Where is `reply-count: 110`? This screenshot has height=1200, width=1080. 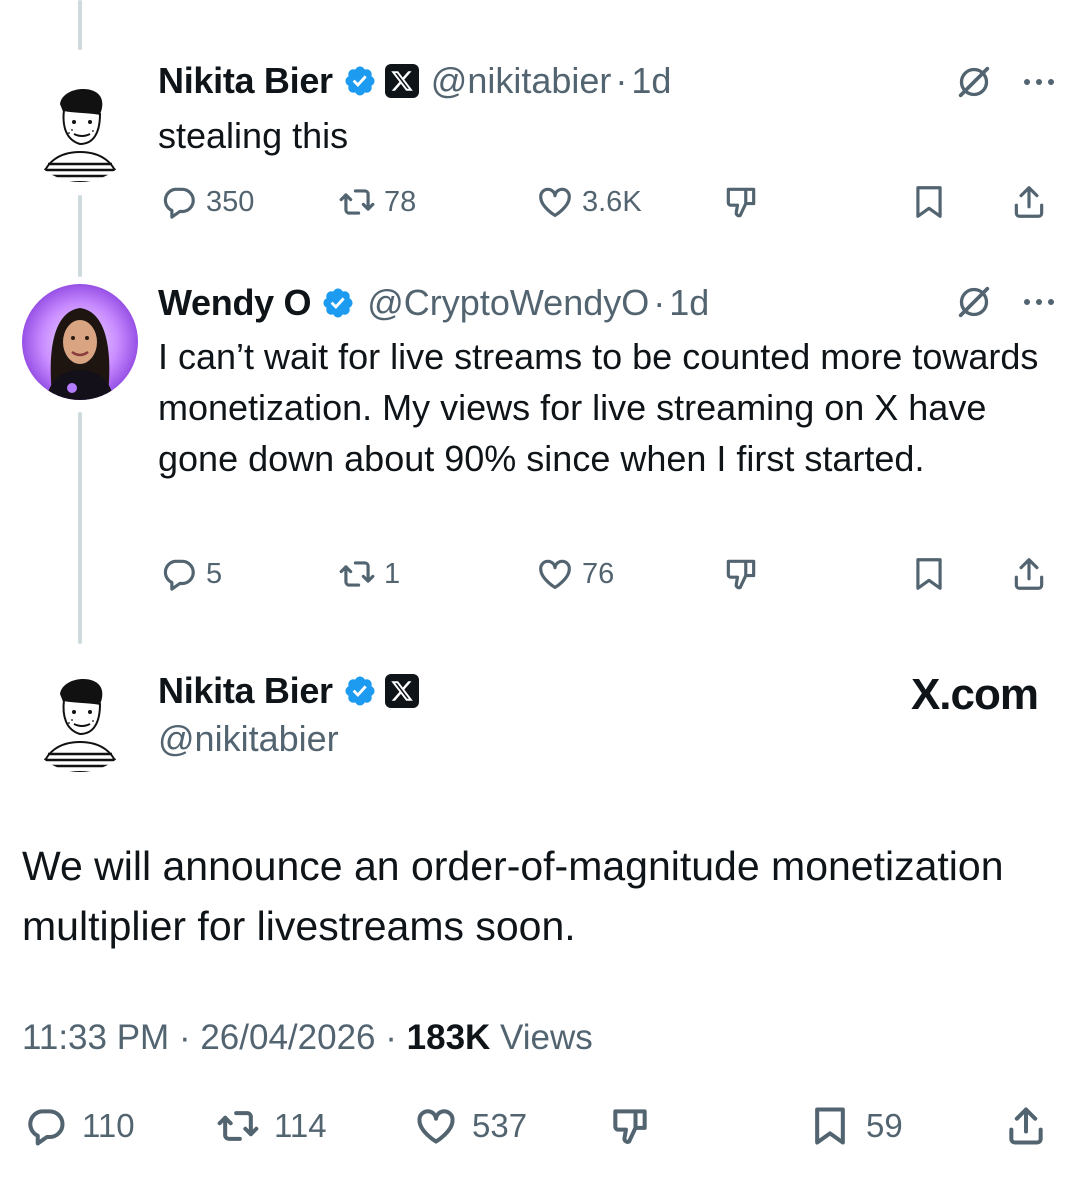 reply-count: 110 is located at coordinates (108, 1125).